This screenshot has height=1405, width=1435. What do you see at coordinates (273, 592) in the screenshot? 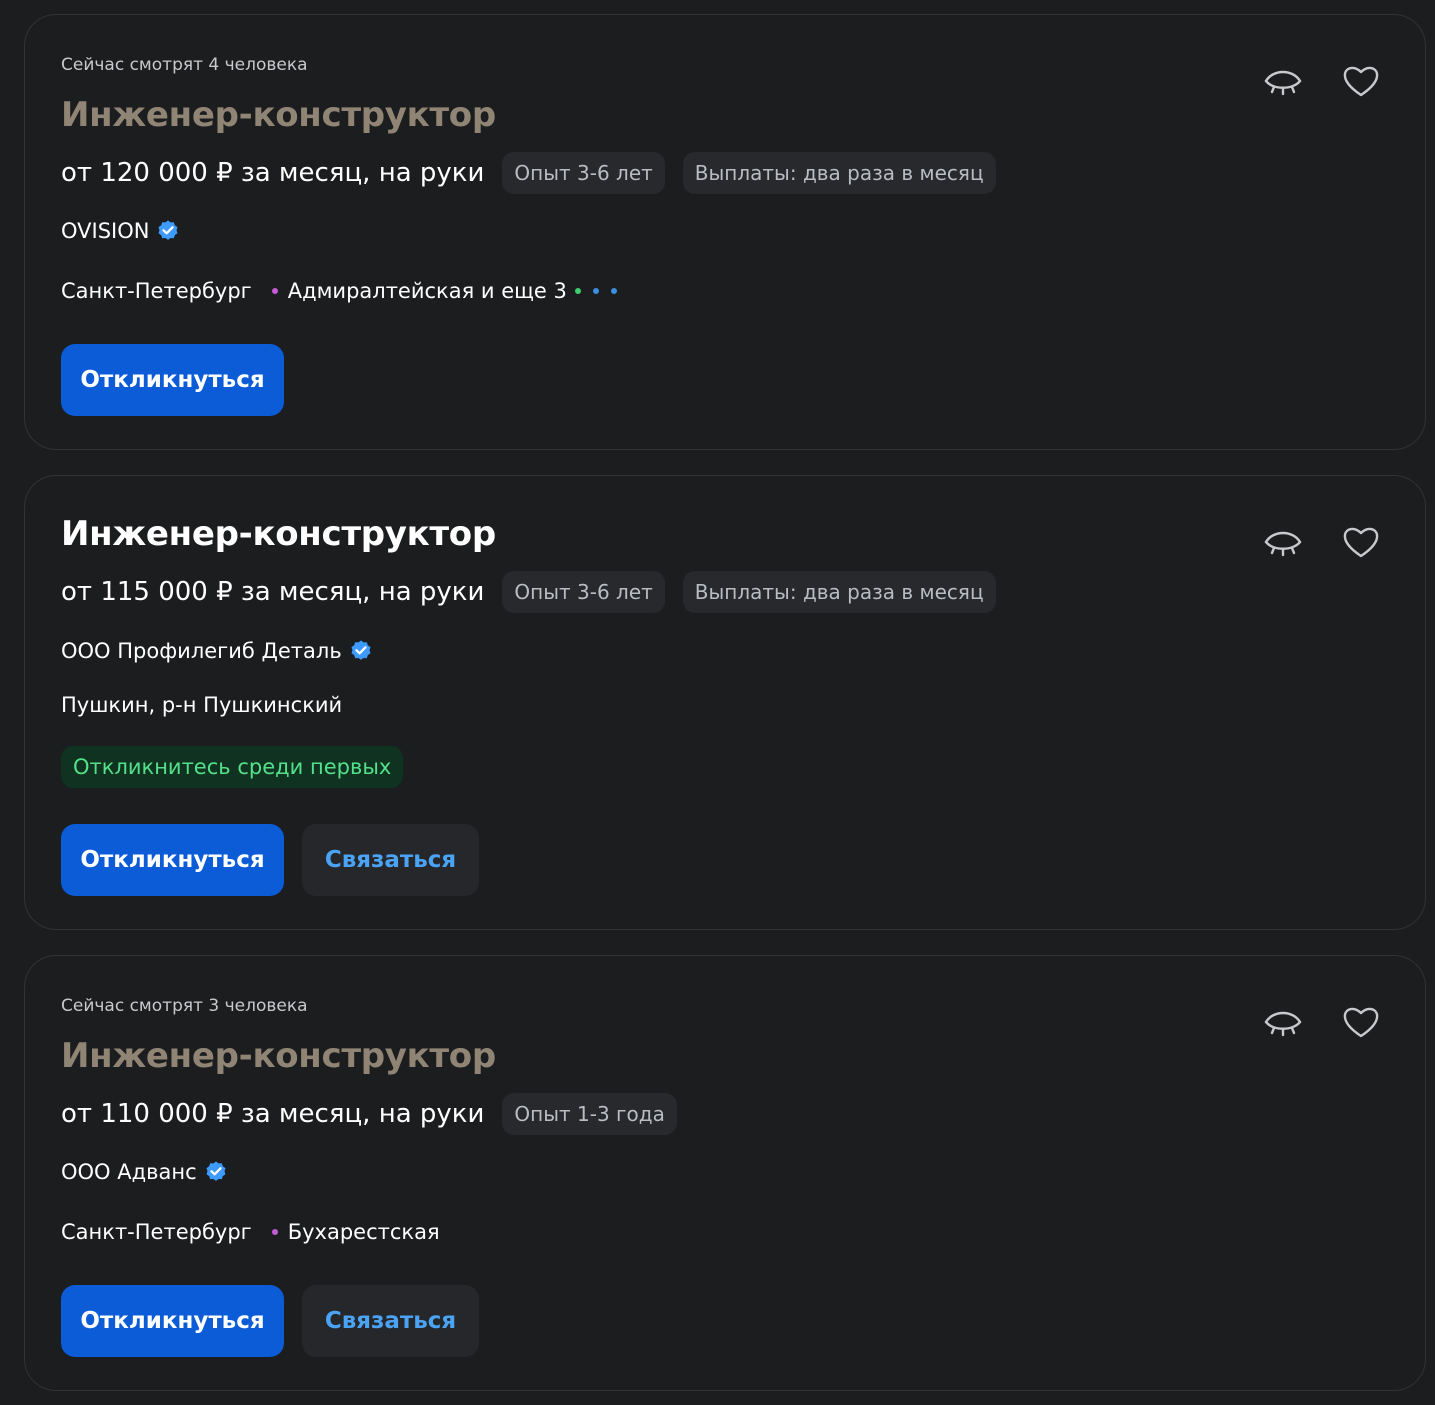
I see `salary: от 115 000 ₽ за месяц, на руки` at bounding box center [273, 592].